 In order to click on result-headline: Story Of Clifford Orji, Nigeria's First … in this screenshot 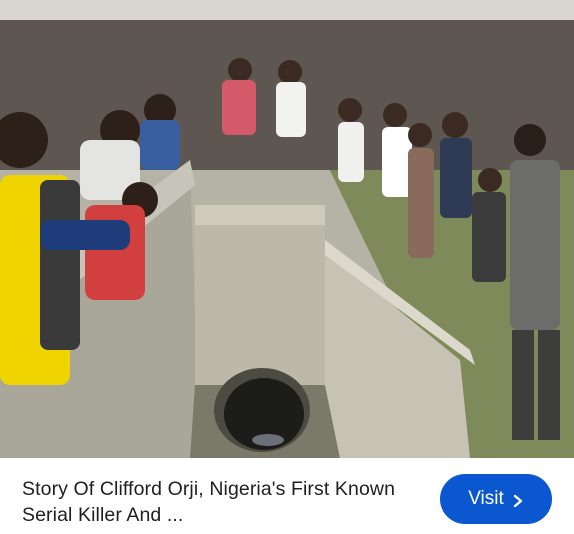, I will do `click(217, 502)`.